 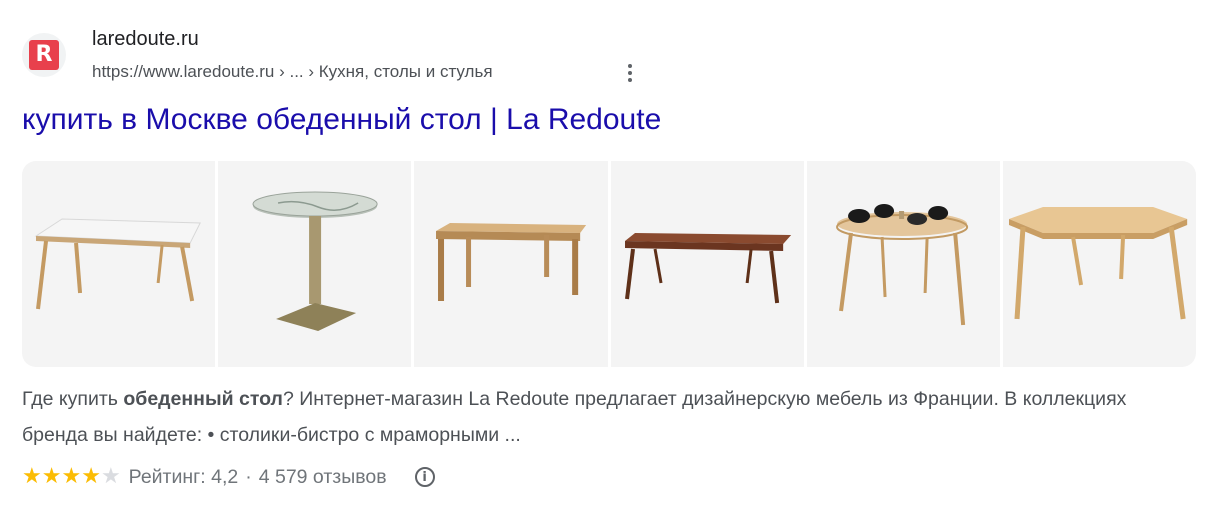 What do you see at coordinates (315, 264) in the screenshot?
I see `marble-bistro-table-image` at bounding box center [315, 264].